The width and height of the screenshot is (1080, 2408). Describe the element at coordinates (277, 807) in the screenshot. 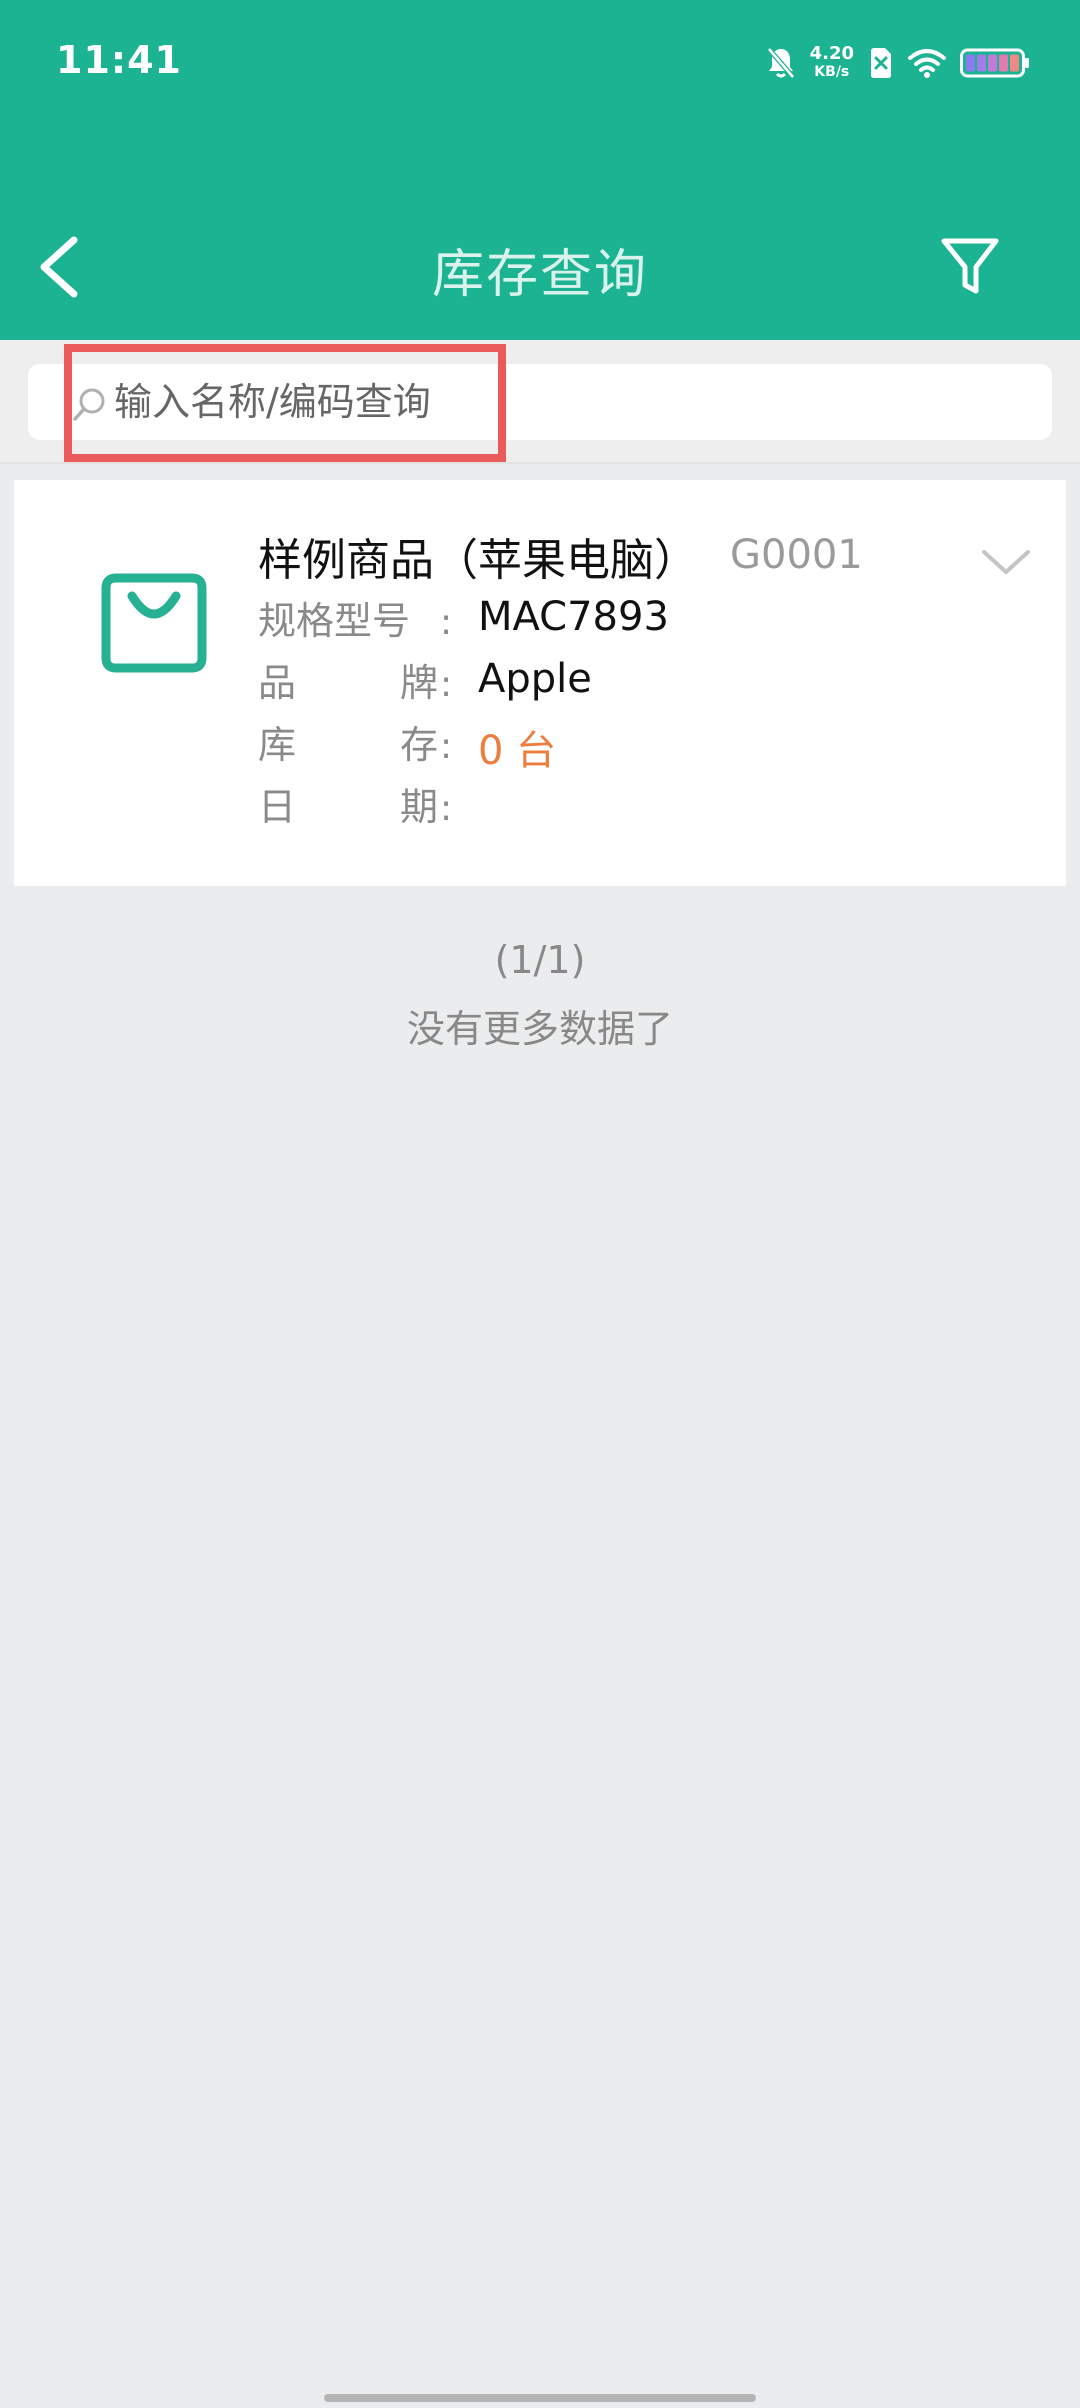

I see `field-label-char: 日` at that location.